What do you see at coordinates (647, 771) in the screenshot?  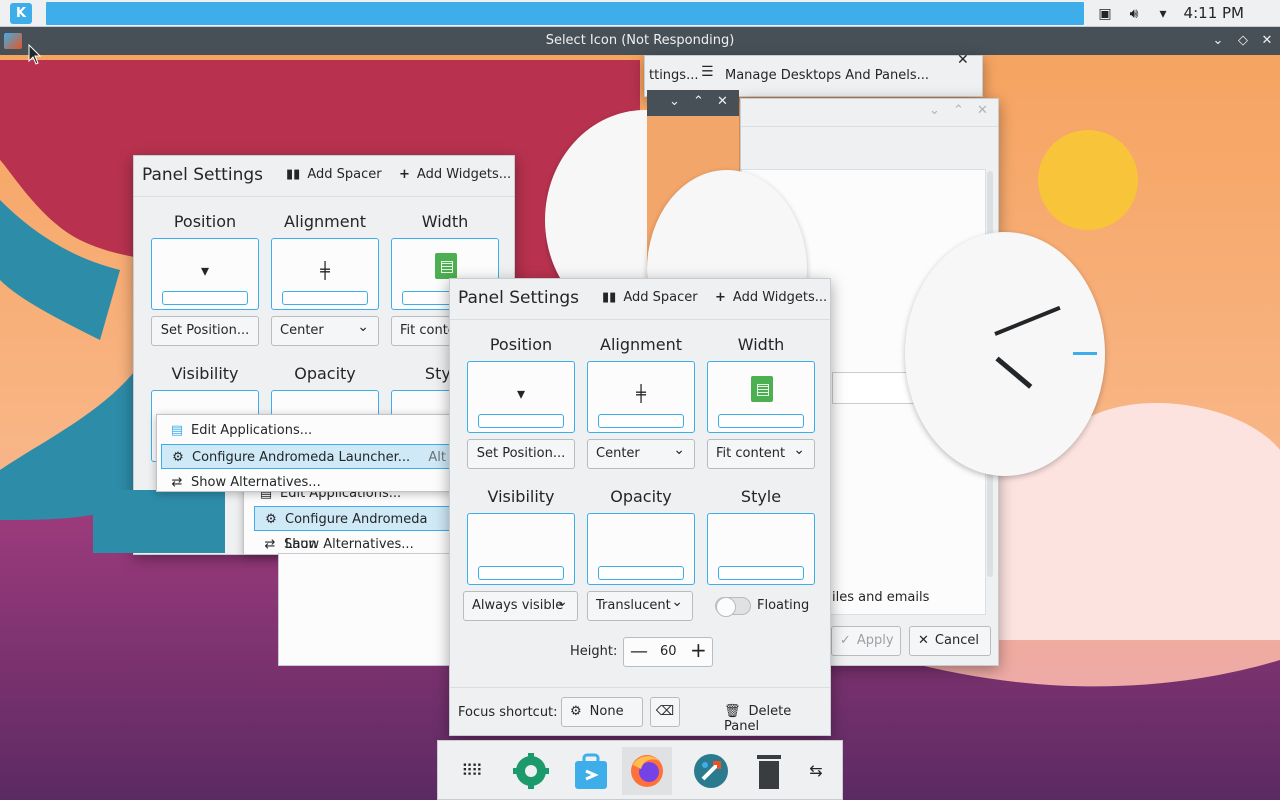 I see `firefox-icon` at bounding box center [647, 771].